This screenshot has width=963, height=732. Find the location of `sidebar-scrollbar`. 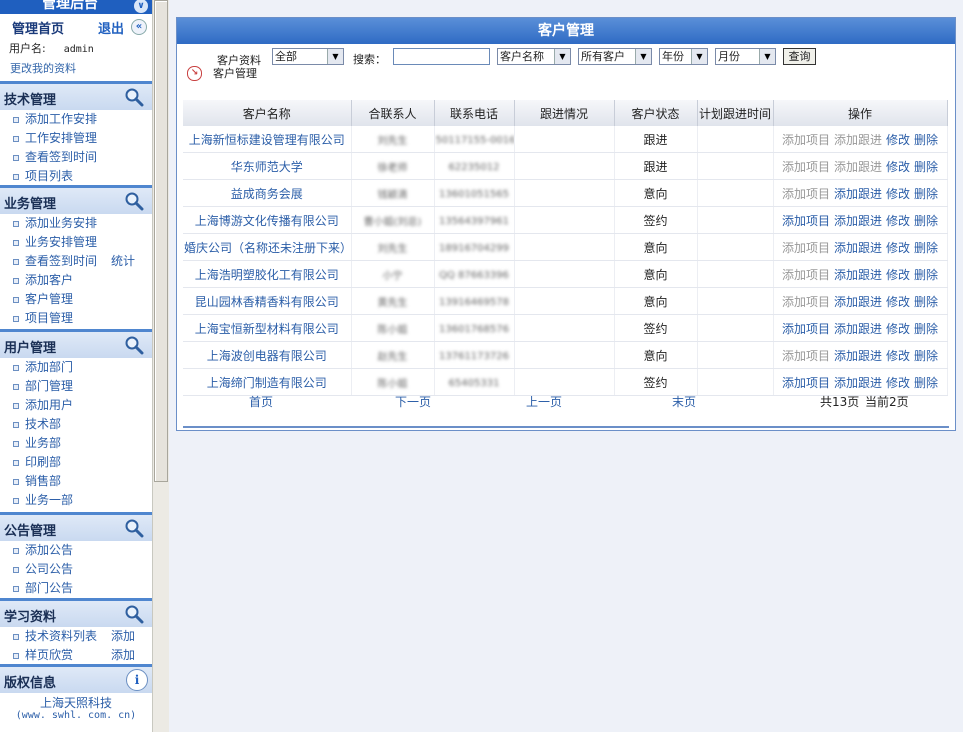

sidebar-scrollbar is located at coordinates (160, 366).